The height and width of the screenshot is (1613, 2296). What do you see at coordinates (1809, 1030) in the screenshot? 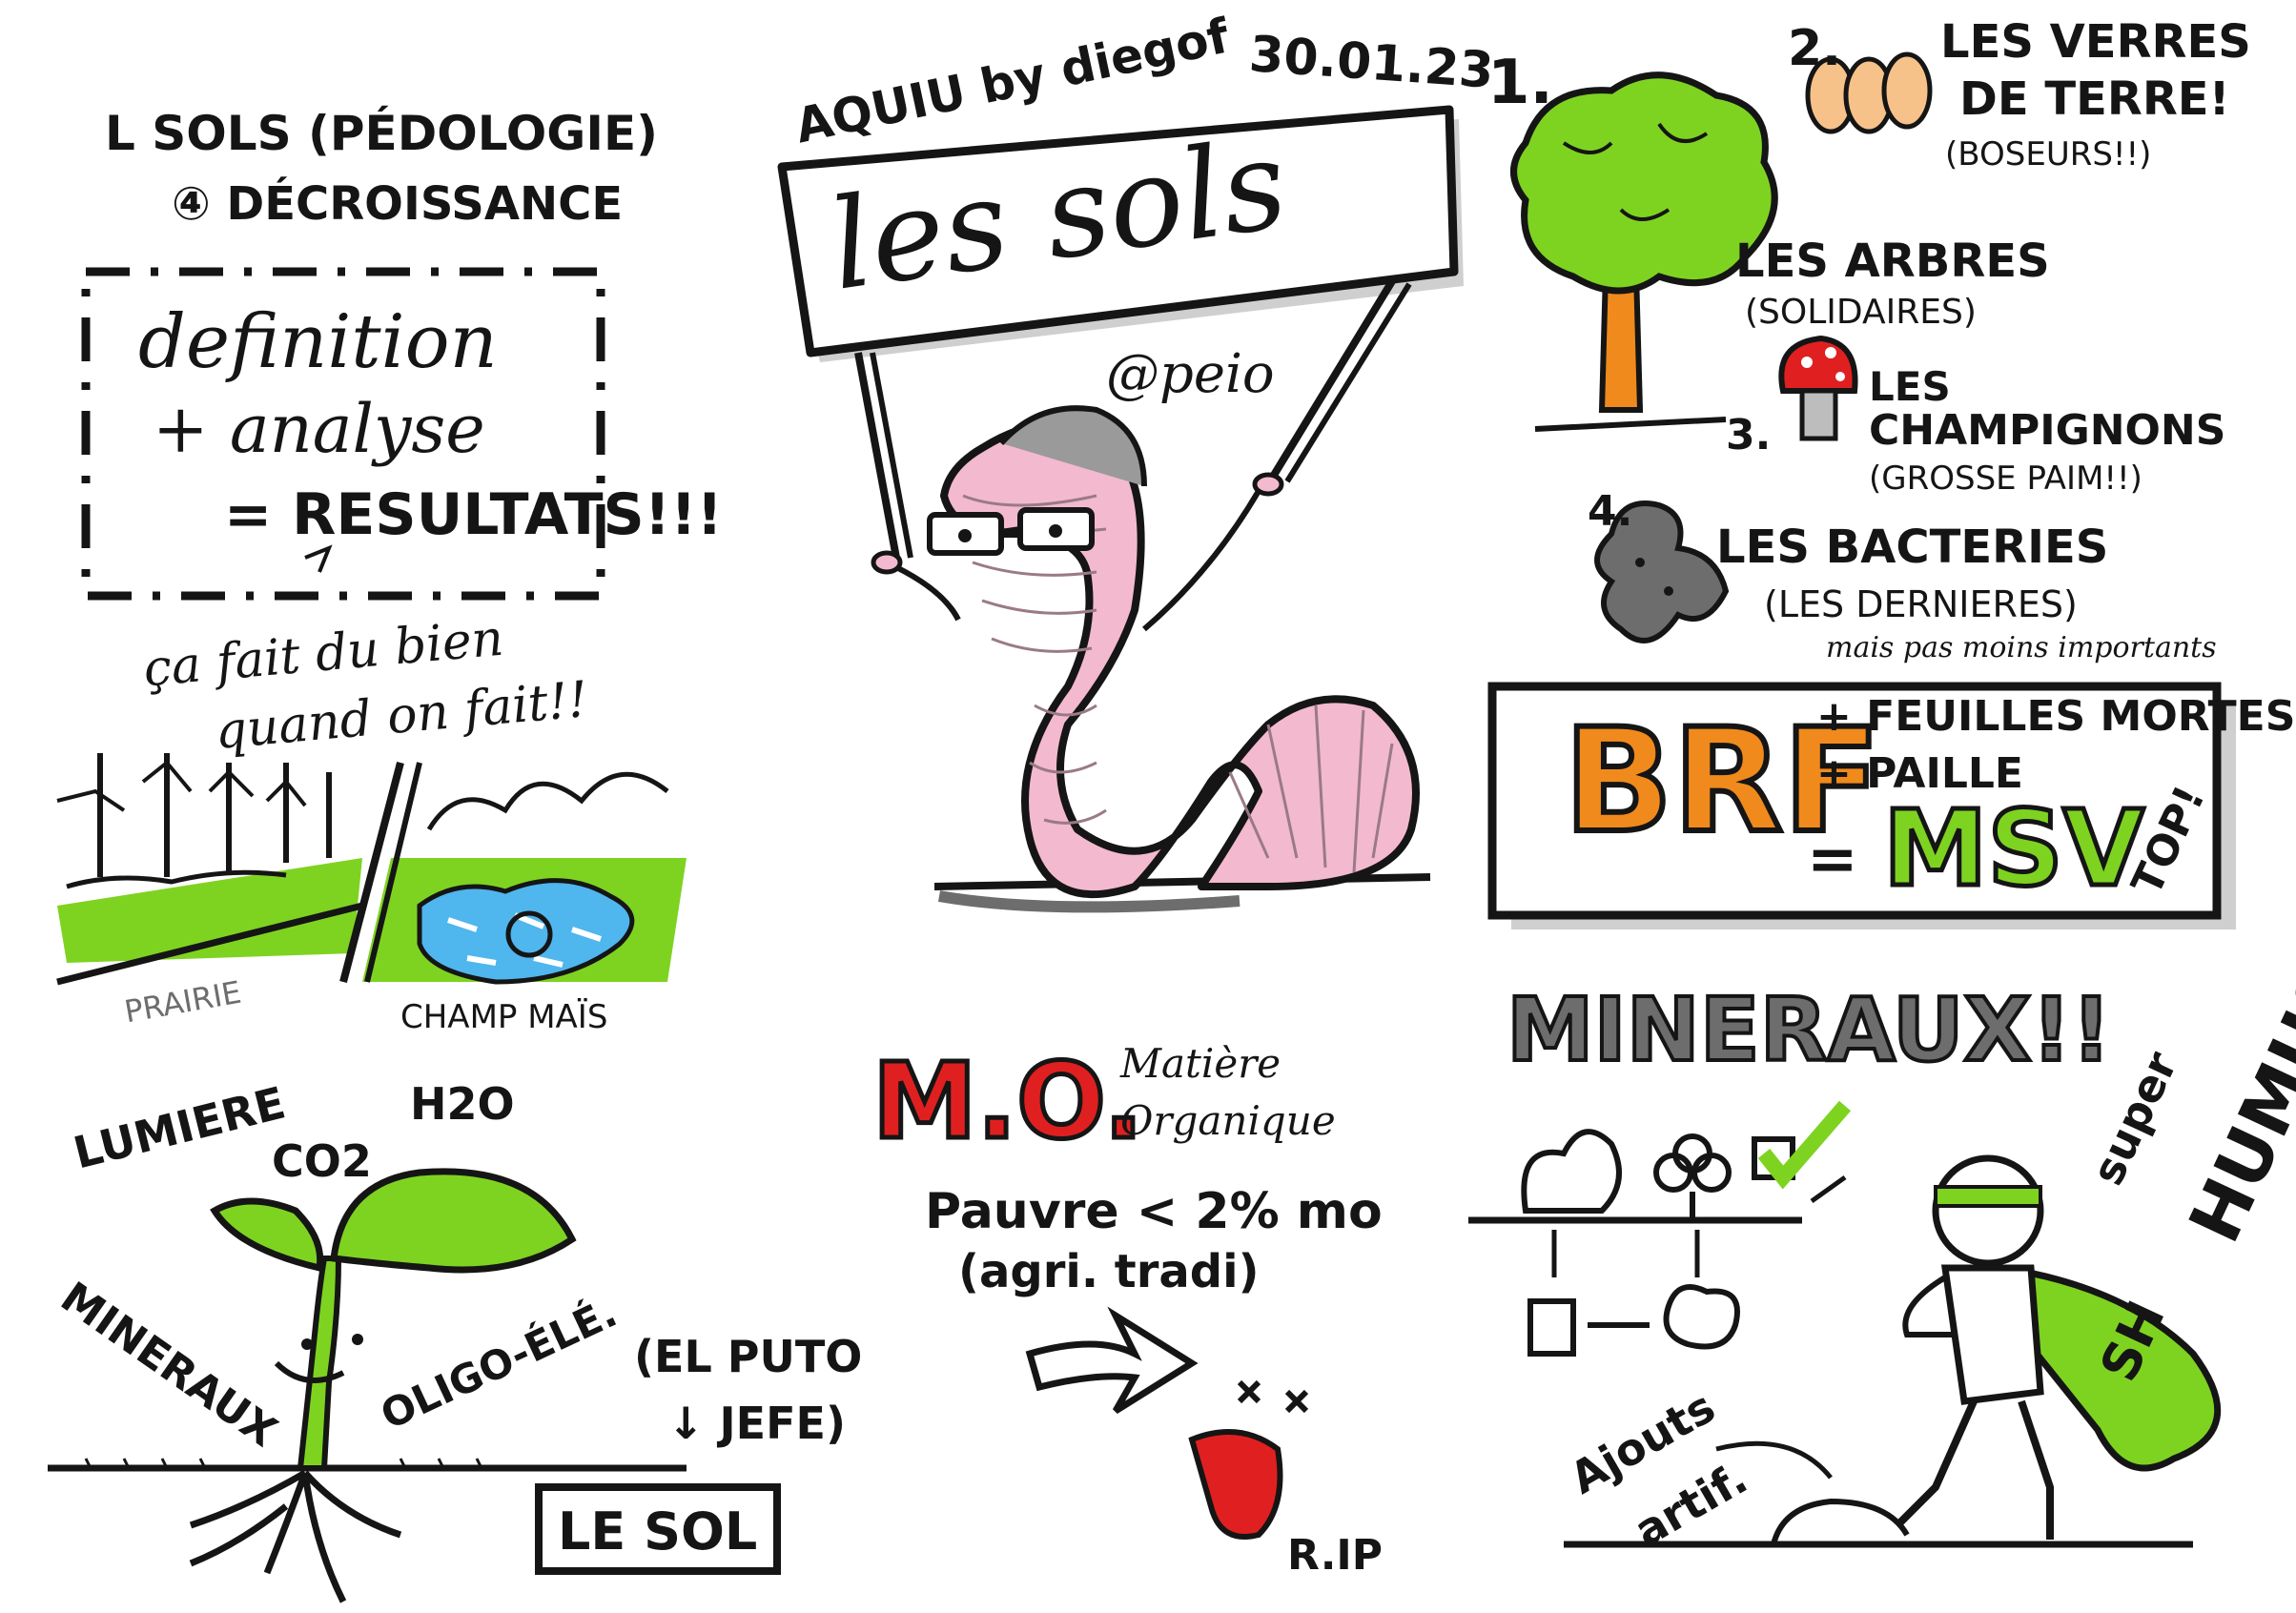
I see `mineraux-title: MINERAUX!!` at bounding box center [1809, 1030].